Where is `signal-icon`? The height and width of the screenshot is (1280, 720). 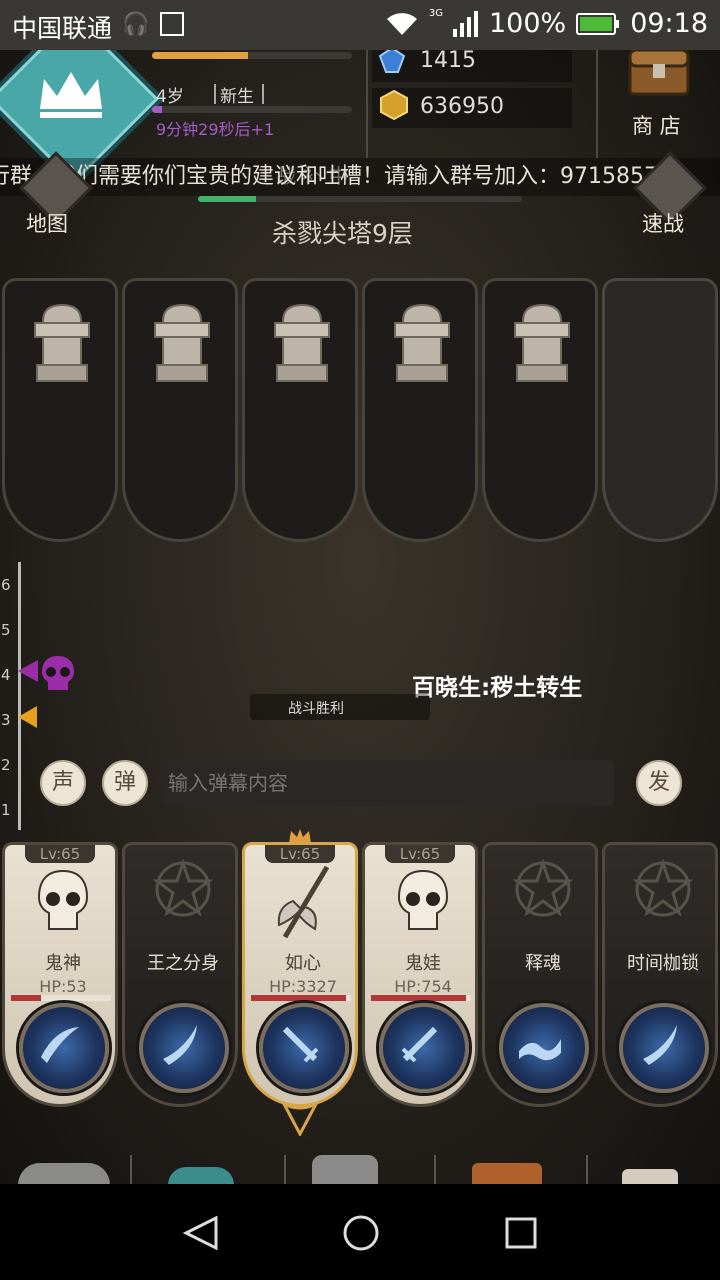
signal-icon is located at coordinates (465, 23).